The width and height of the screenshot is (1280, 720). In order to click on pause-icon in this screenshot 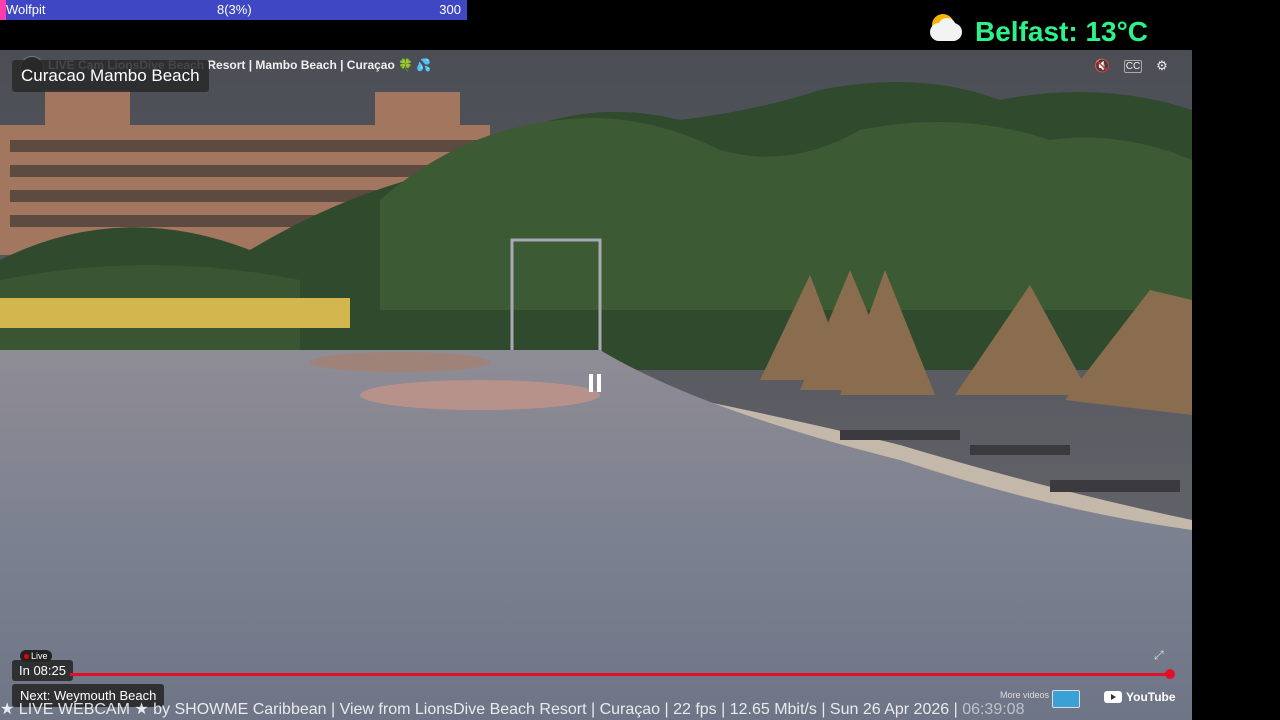, I will do `click(595, 384)`.